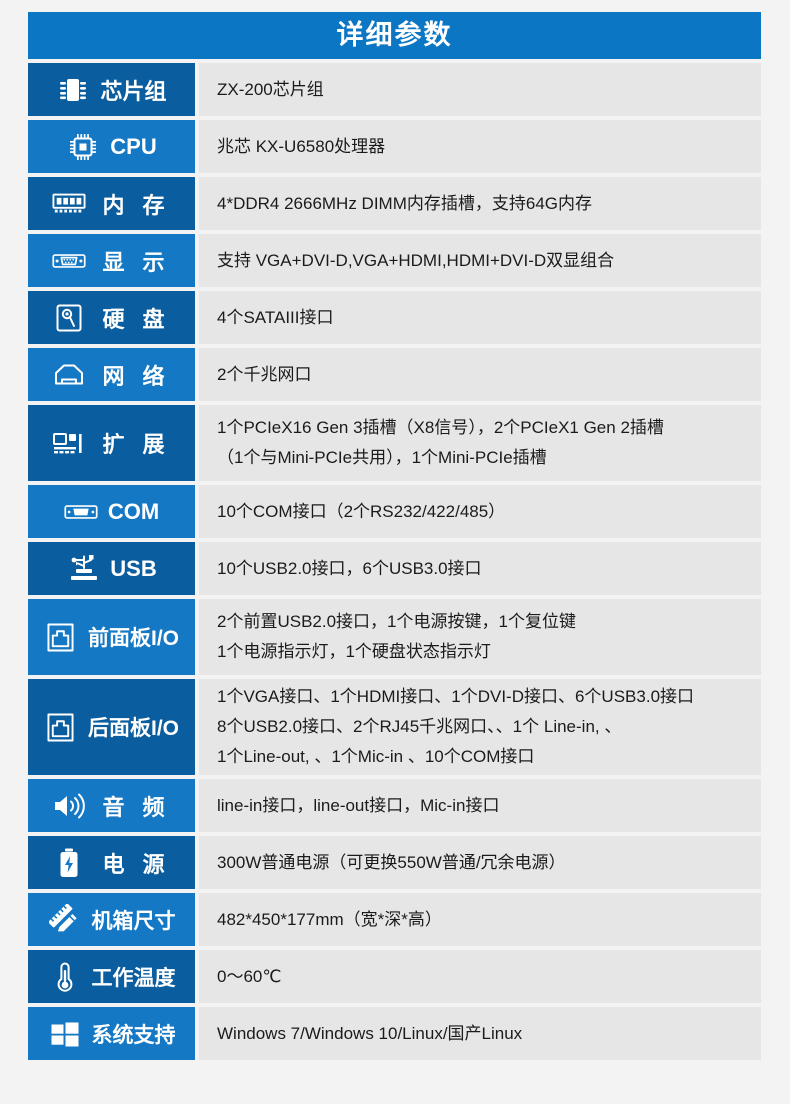  Describe the element at coordinates (136, 444) in the screenshot. I see `spec-label-text: 扩 展` at that location.